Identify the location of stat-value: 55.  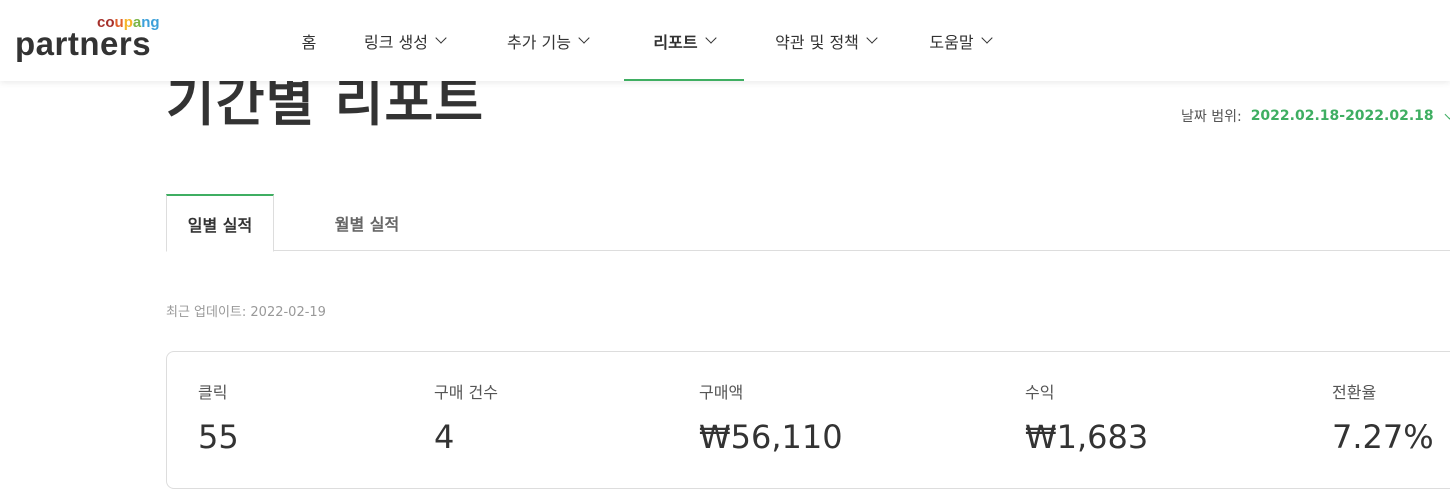
(218, 437).